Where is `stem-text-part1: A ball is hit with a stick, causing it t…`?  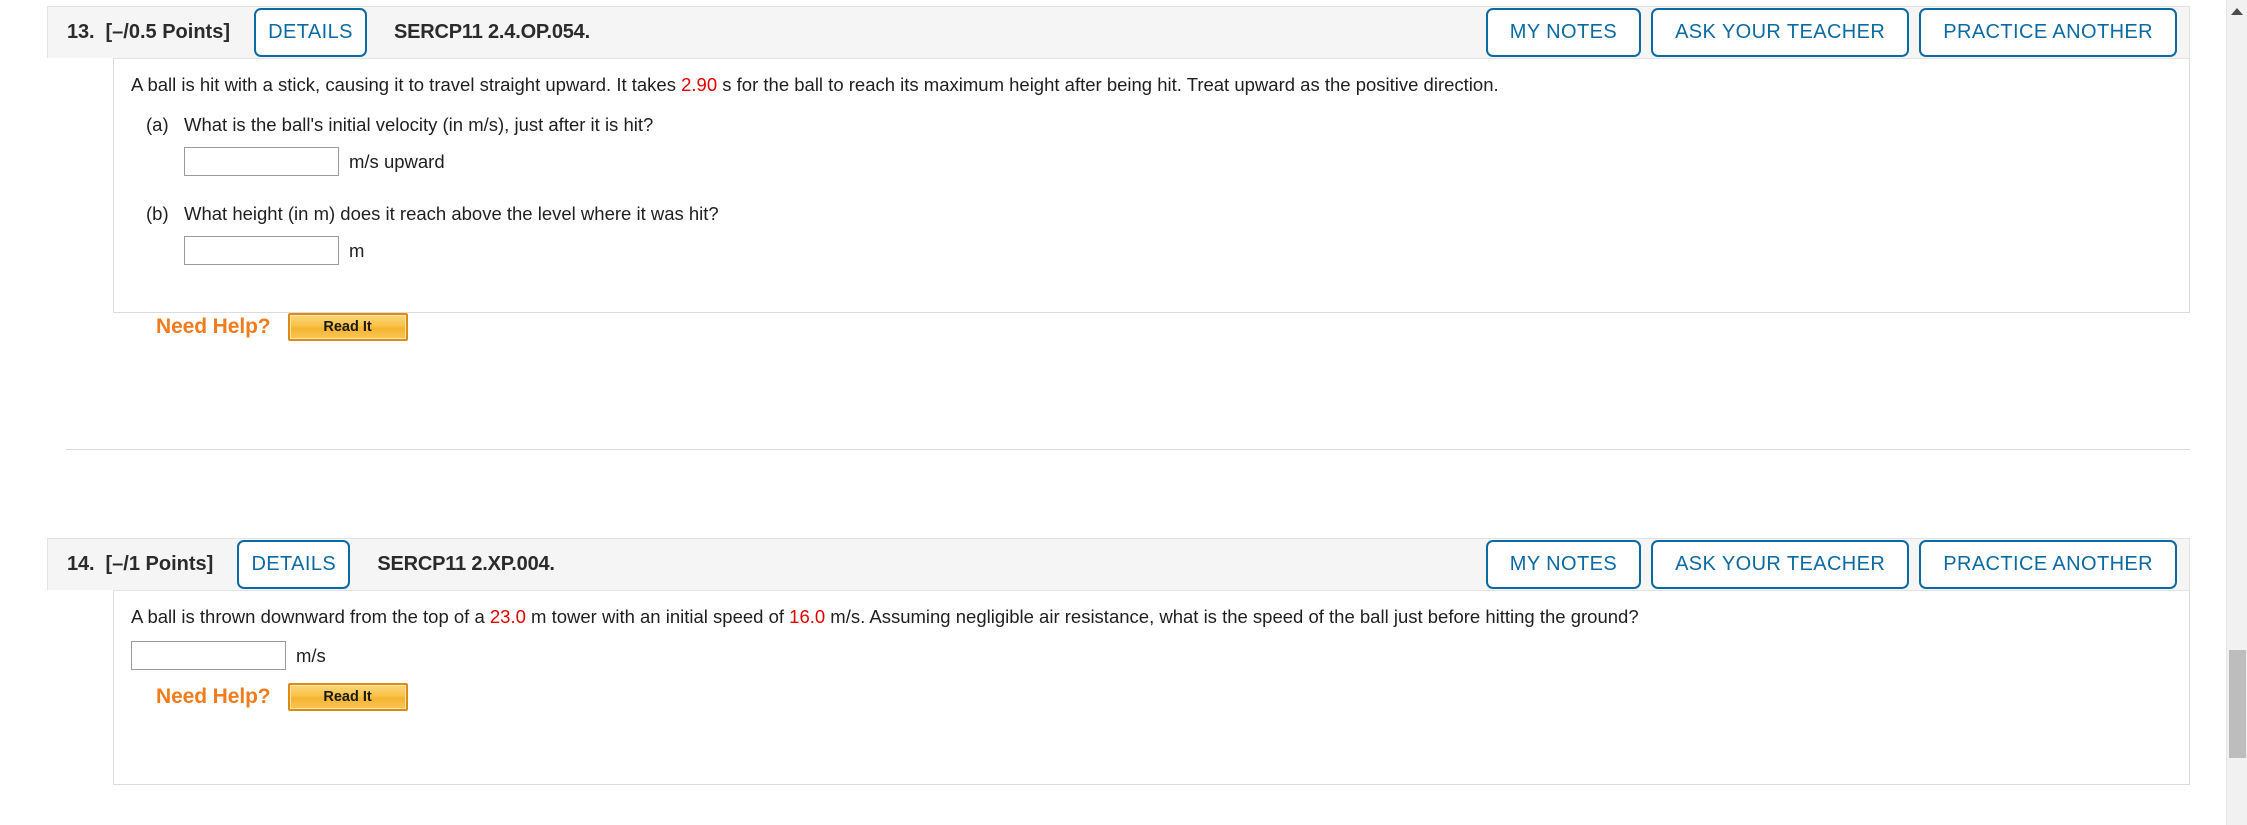
stem-text-part1: A ball is hit with a stick, causing it t… is located at coordinates (406, 84).